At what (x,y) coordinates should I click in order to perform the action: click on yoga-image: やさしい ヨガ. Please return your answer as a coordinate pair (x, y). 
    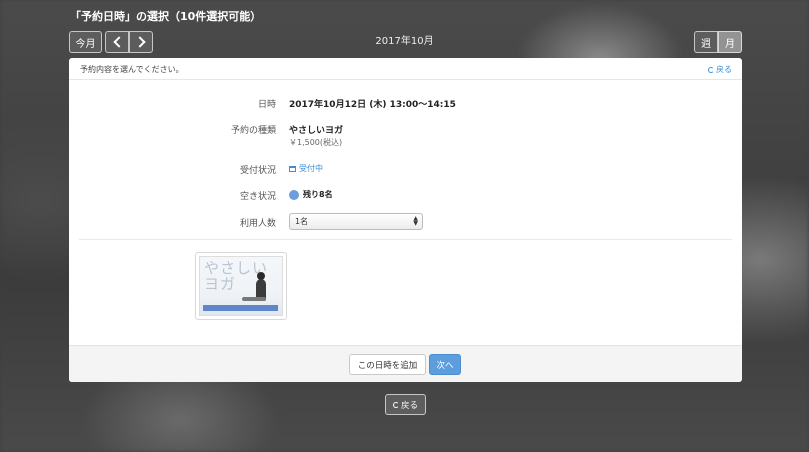
    Looking at the image, I should click on (241, 286).